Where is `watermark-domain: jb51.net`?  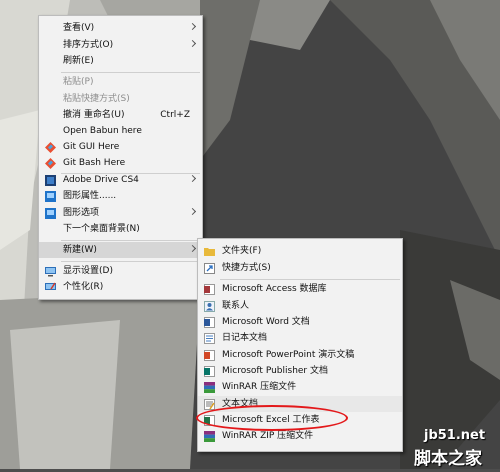
watermark-domain: jb51.net is located at coordinates (455, 435).